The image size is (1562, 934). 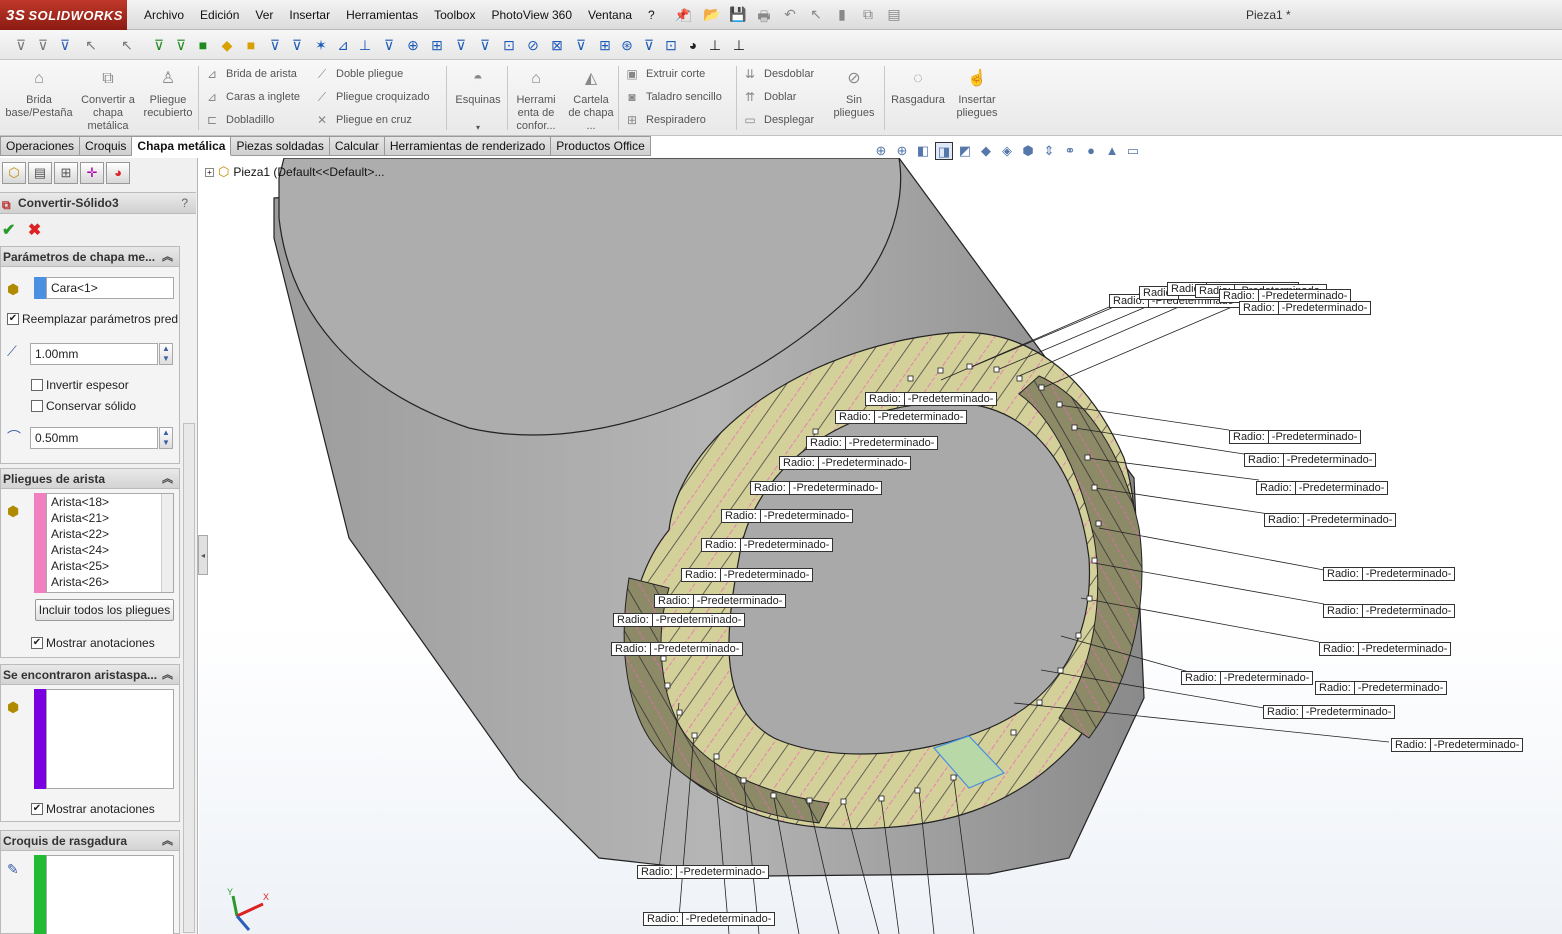 I want to click on realview-icon: ●, so click(x=1091, y=151).